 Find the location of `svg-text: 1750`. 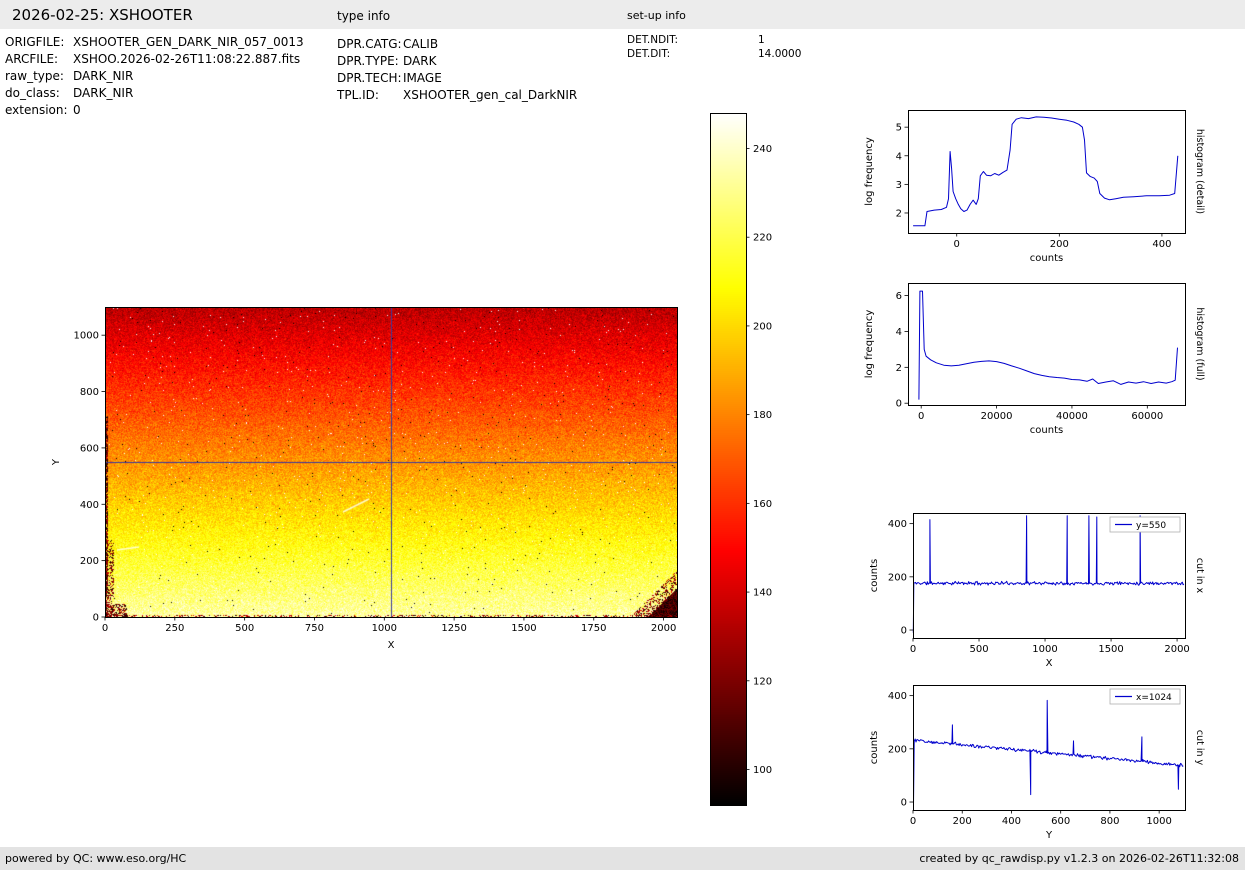

svg-text: 1750 is located at coordinates (593, 628).